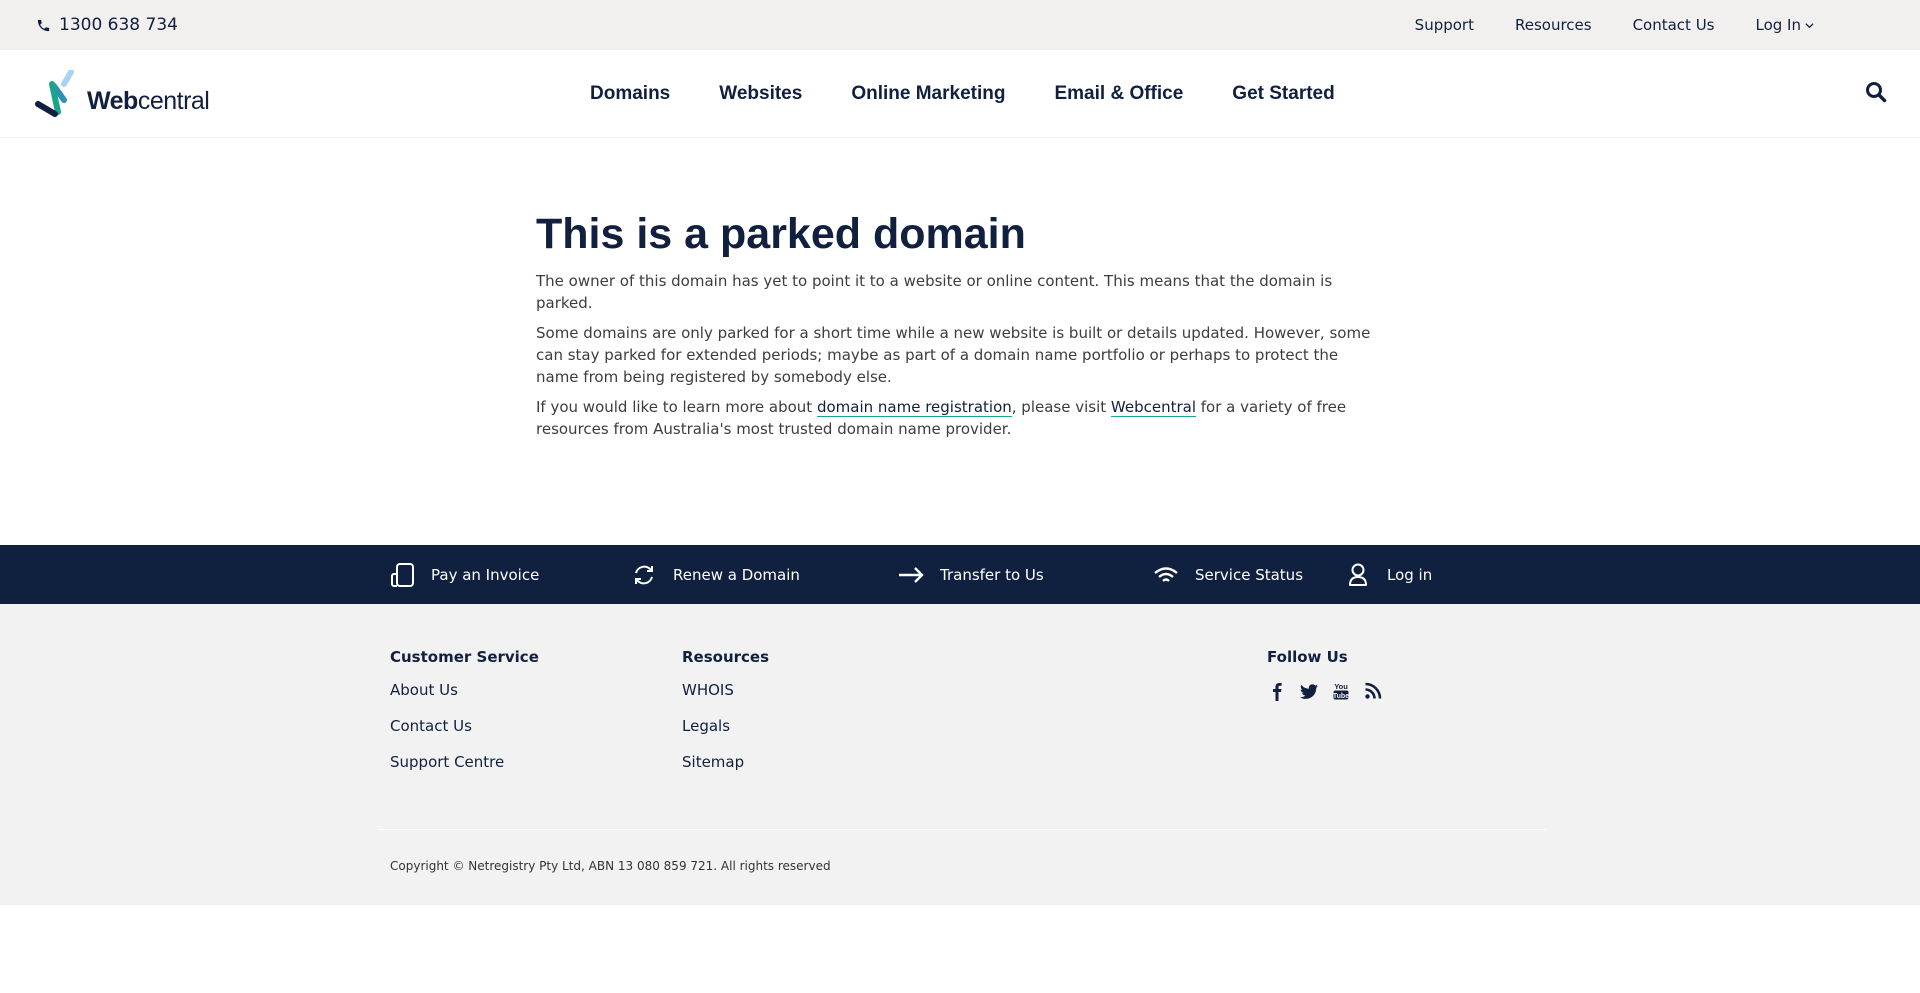 Image resolution: width=1920 pixels, height=993 pixels. Describe the element at coordinates (1809, 25) in the screenshot. I see `chevron-down-icon` at that location.